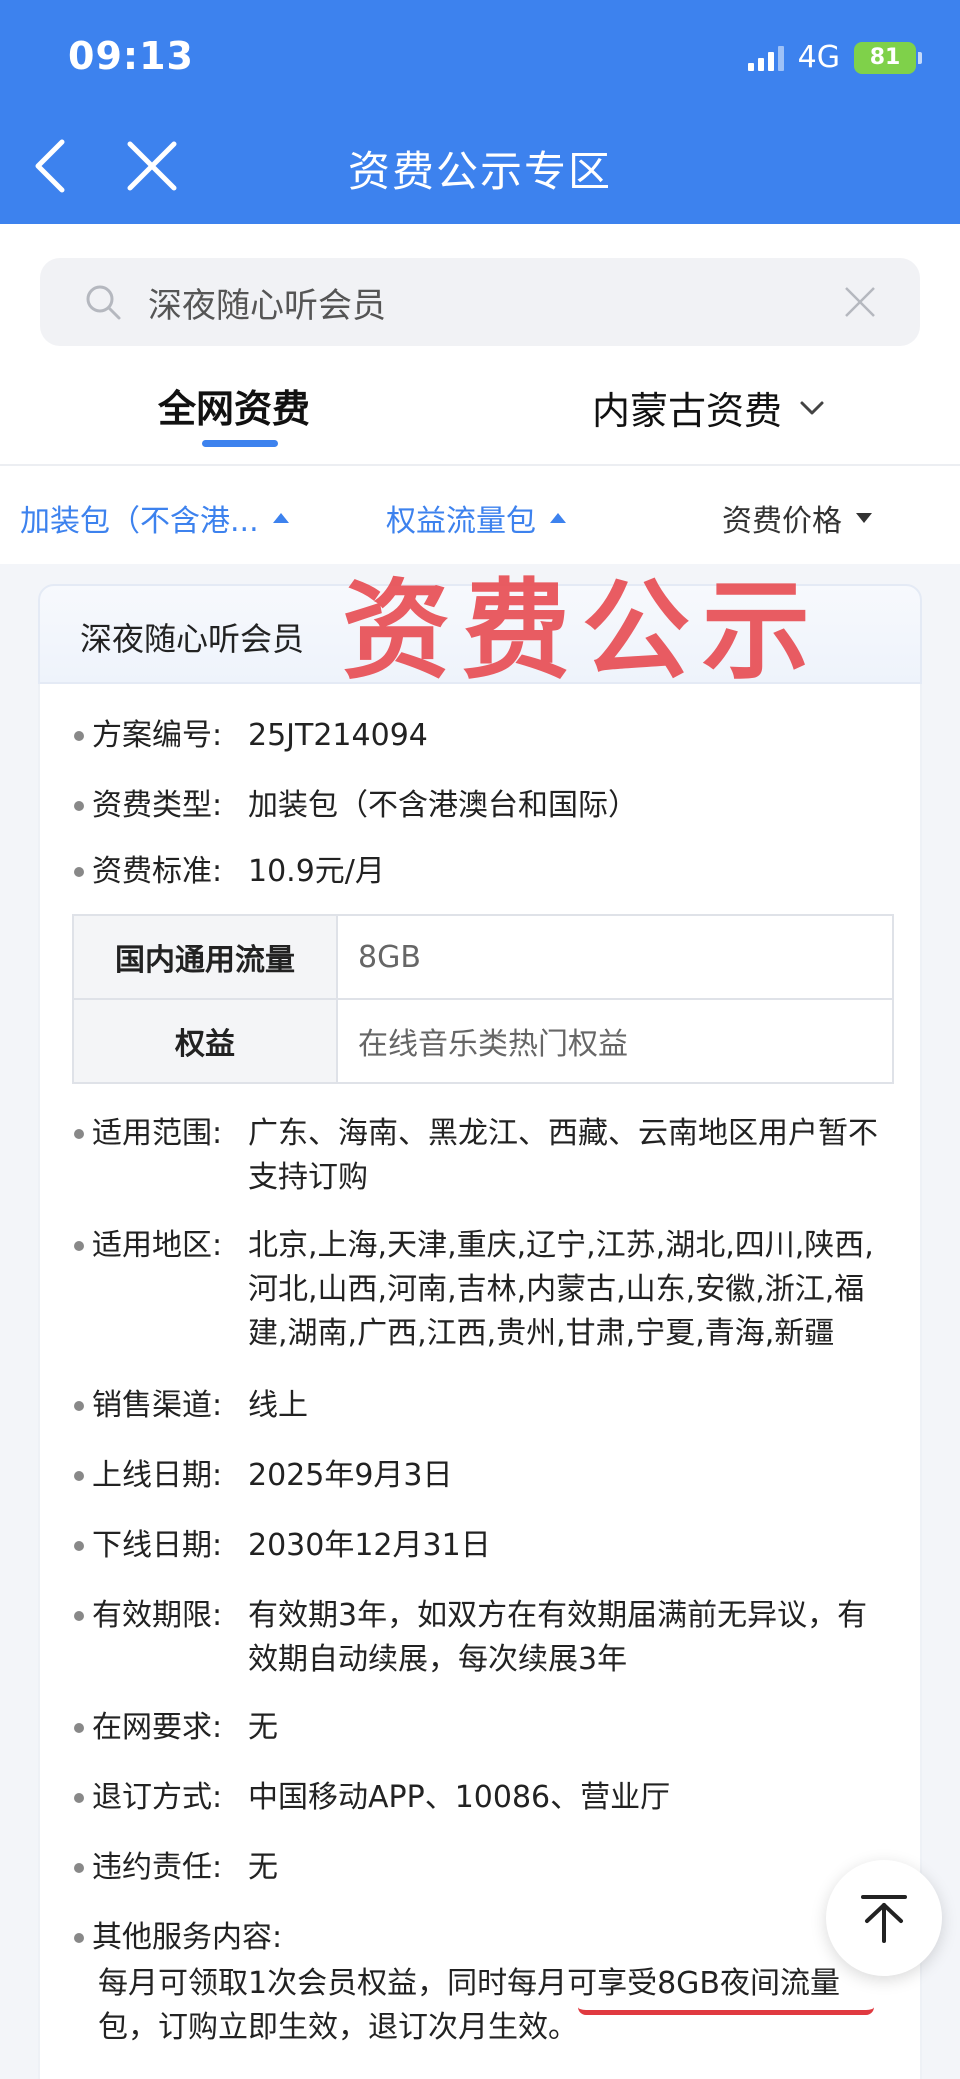 This screenshot has height=2079, width=960. I want to click on field-launch-date: 上线日期: 2025年9月3日, so click(481, 1476).